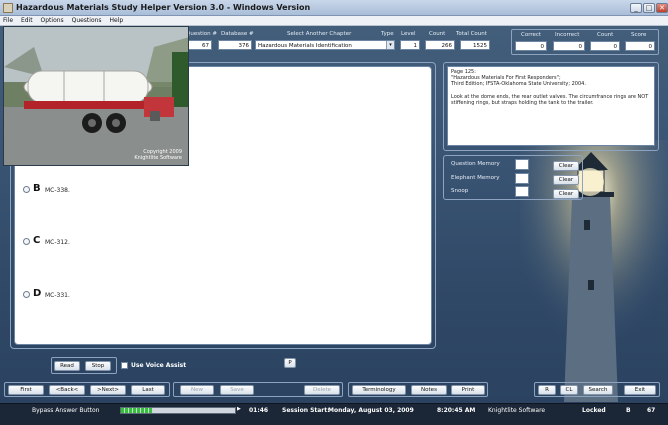 This screenshot has width=668, height=425. I want to click on progress-fill, so click(136, 410).